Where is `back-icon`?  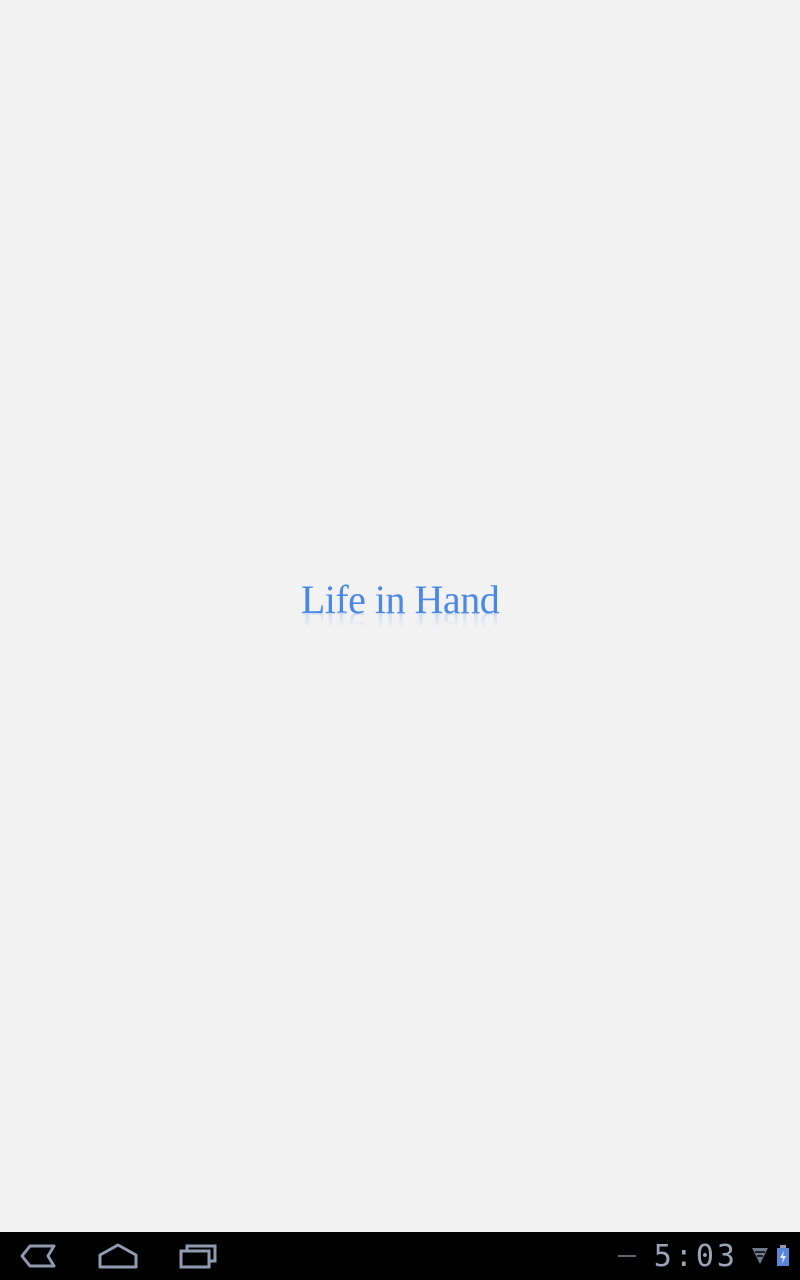 back-icon is located at coordinates (38, 1256).